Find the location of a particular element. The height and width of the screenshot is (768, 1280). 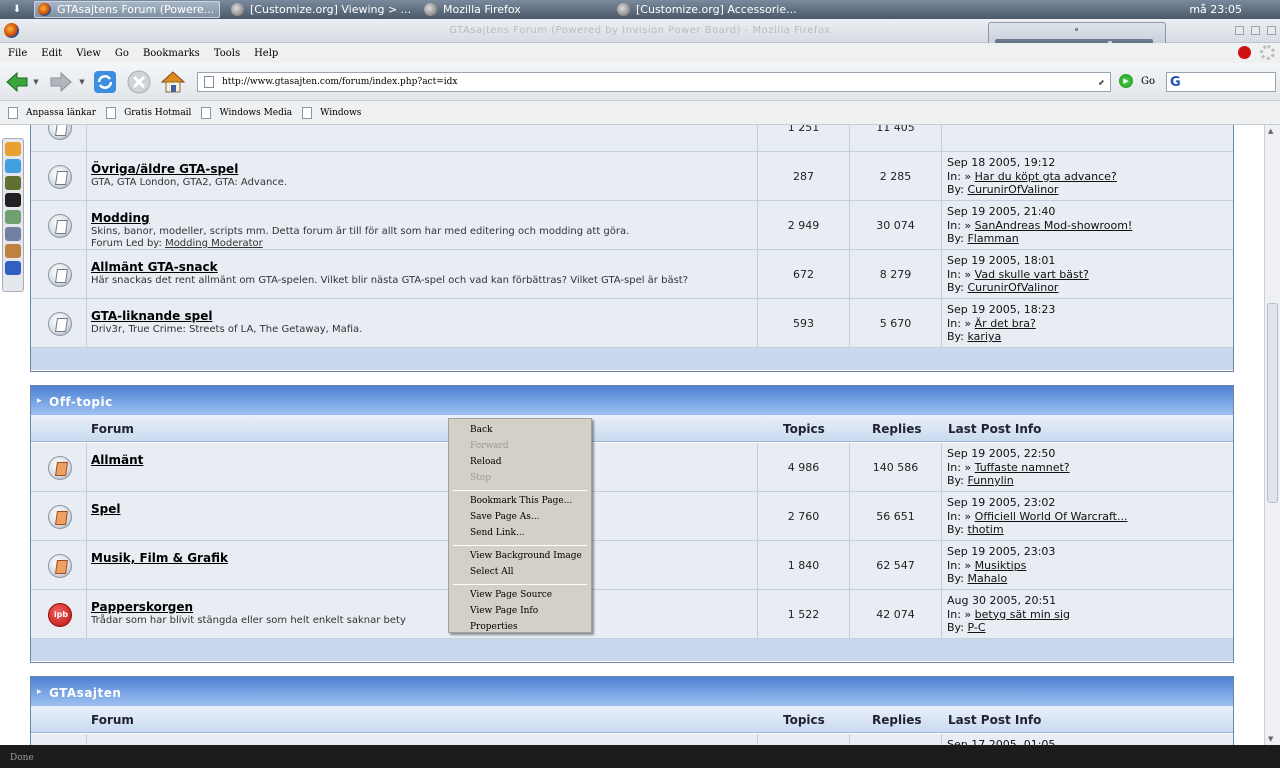

url-dropdown-icon: ⬋ is located at coordinates (1104, 82).